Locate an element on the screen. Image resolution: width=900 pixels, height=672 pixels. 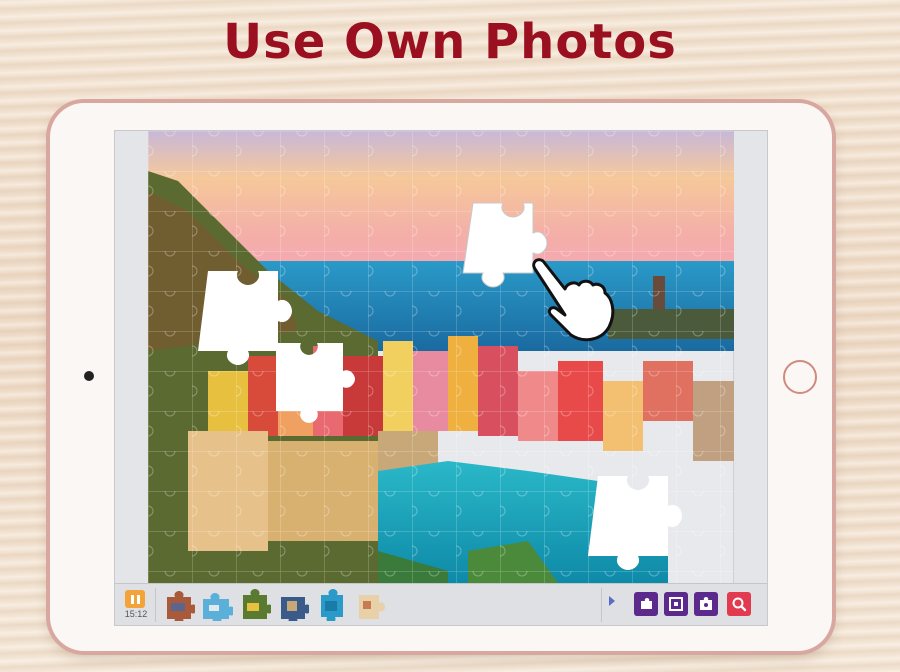
piece-tray is located at coordinates (274, 605).